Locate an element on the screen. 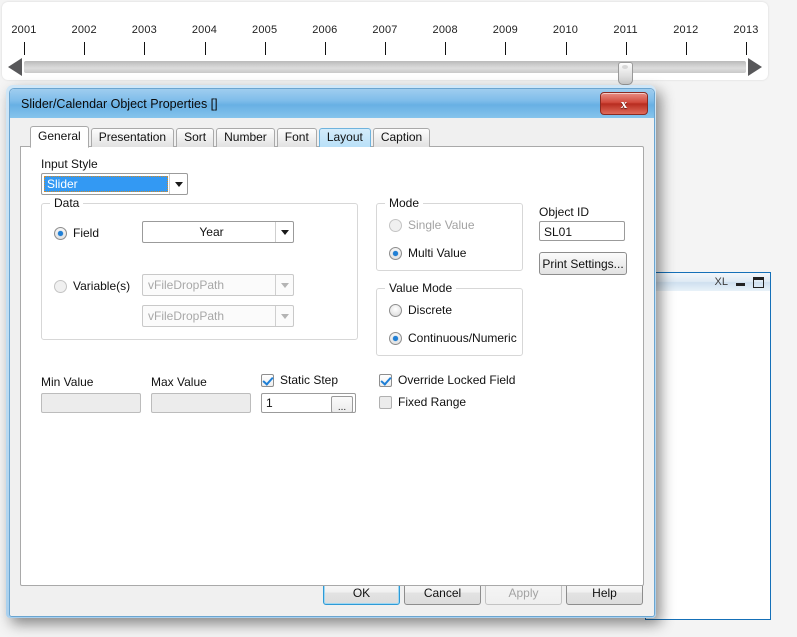  min-value-label: Min Value is located at coordinates (67, 382).